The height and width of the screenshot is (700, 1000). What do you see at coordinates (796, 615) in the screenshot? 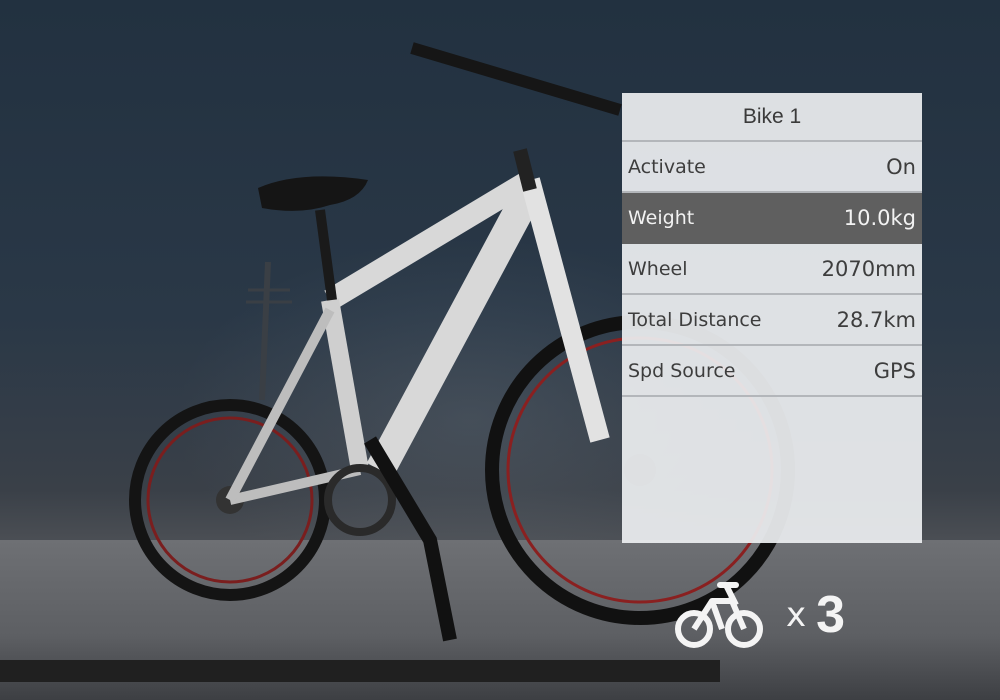
I see `count-multiplier: x` at bounding box center [796, 615].